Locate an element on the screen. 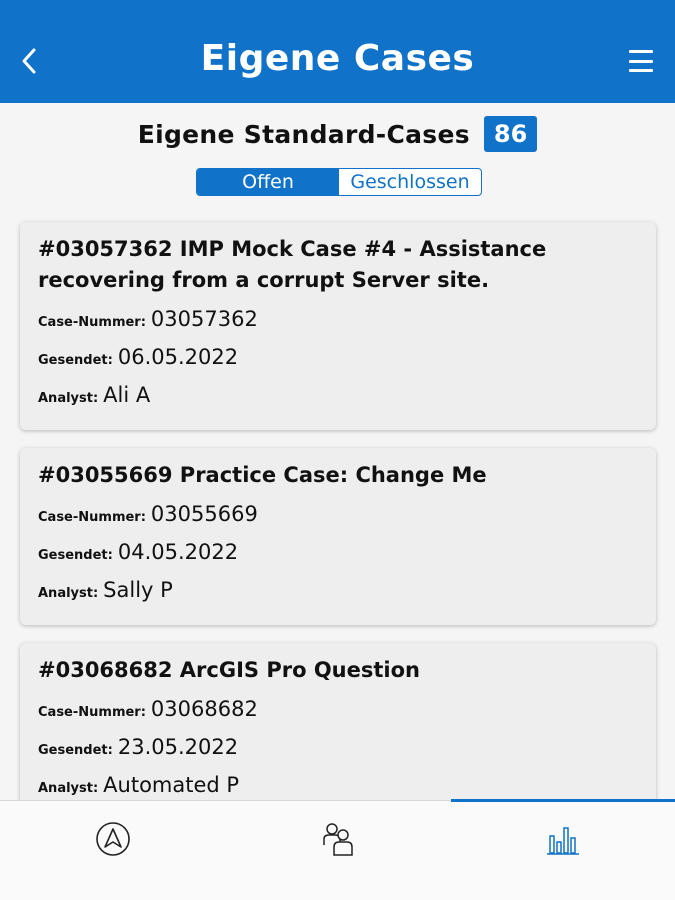 The height and width of the screenshot is (900, 675). count-badge: 86 is located at coordinates (510, 134).